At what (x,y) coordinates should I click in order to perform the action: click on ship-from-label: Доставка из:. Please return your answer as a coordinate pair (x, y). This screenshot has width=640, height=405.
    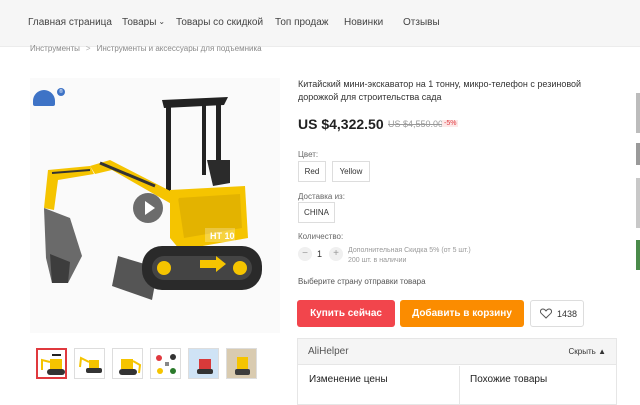
    Looking at the image, I should click on (321, 196).